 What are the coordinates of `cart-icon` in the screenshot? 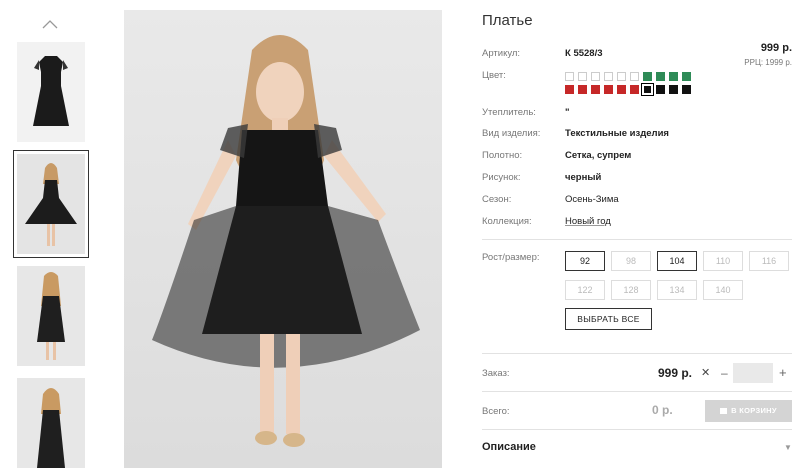 It's located at (724, 411).